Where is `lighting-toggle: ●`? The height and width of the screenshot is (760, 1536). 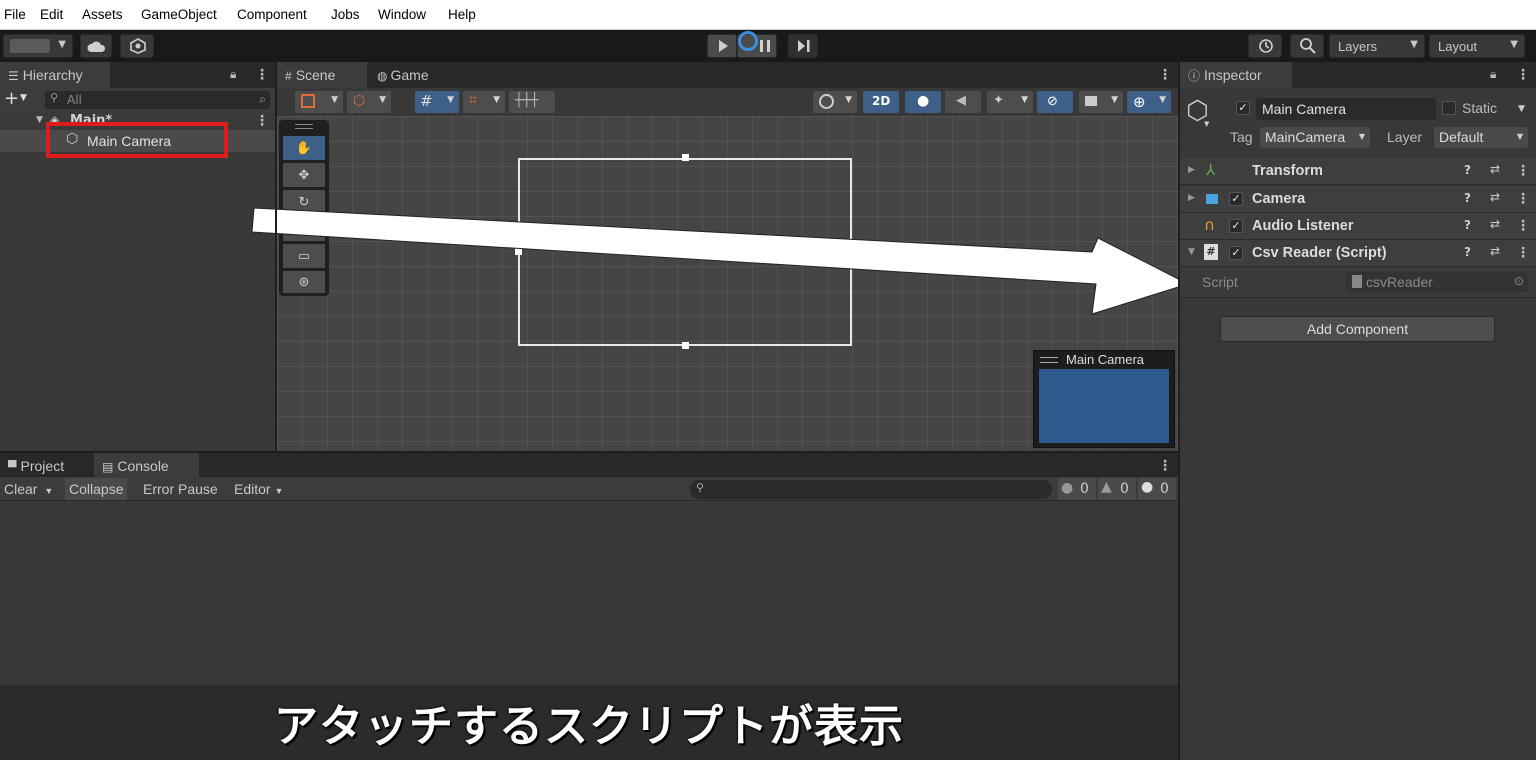
lighting-toggle: ● is located at coordinates (923, 102).